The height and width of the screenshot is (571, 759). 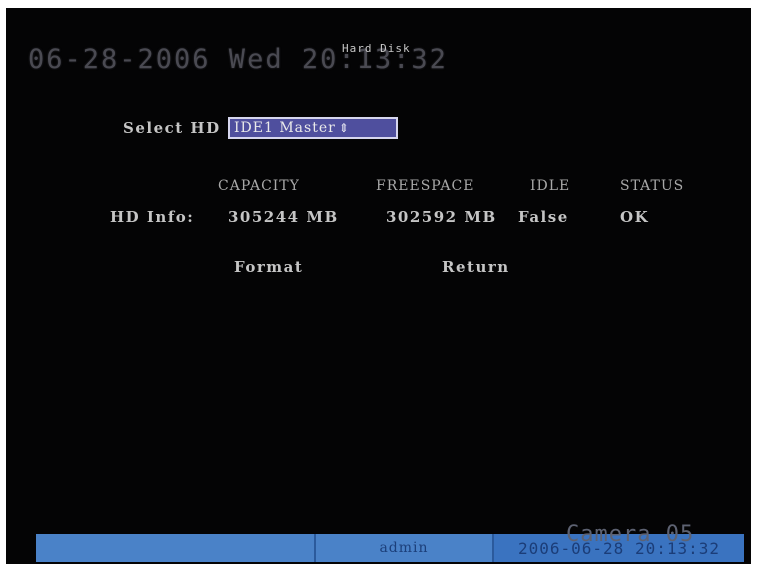 I want to click on freespace-value: 302592 MB, so click(x=441, y=217).